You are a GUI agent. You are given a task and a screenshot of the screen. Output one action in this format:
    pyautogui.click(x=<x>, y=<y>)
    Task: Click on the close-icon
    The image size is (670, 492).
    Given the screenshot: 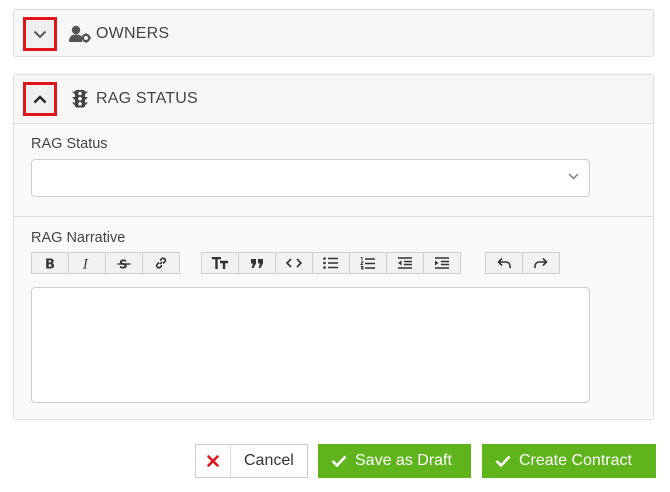 What is the action you would take?
    pyautogui.click(x=213, y=461)
    